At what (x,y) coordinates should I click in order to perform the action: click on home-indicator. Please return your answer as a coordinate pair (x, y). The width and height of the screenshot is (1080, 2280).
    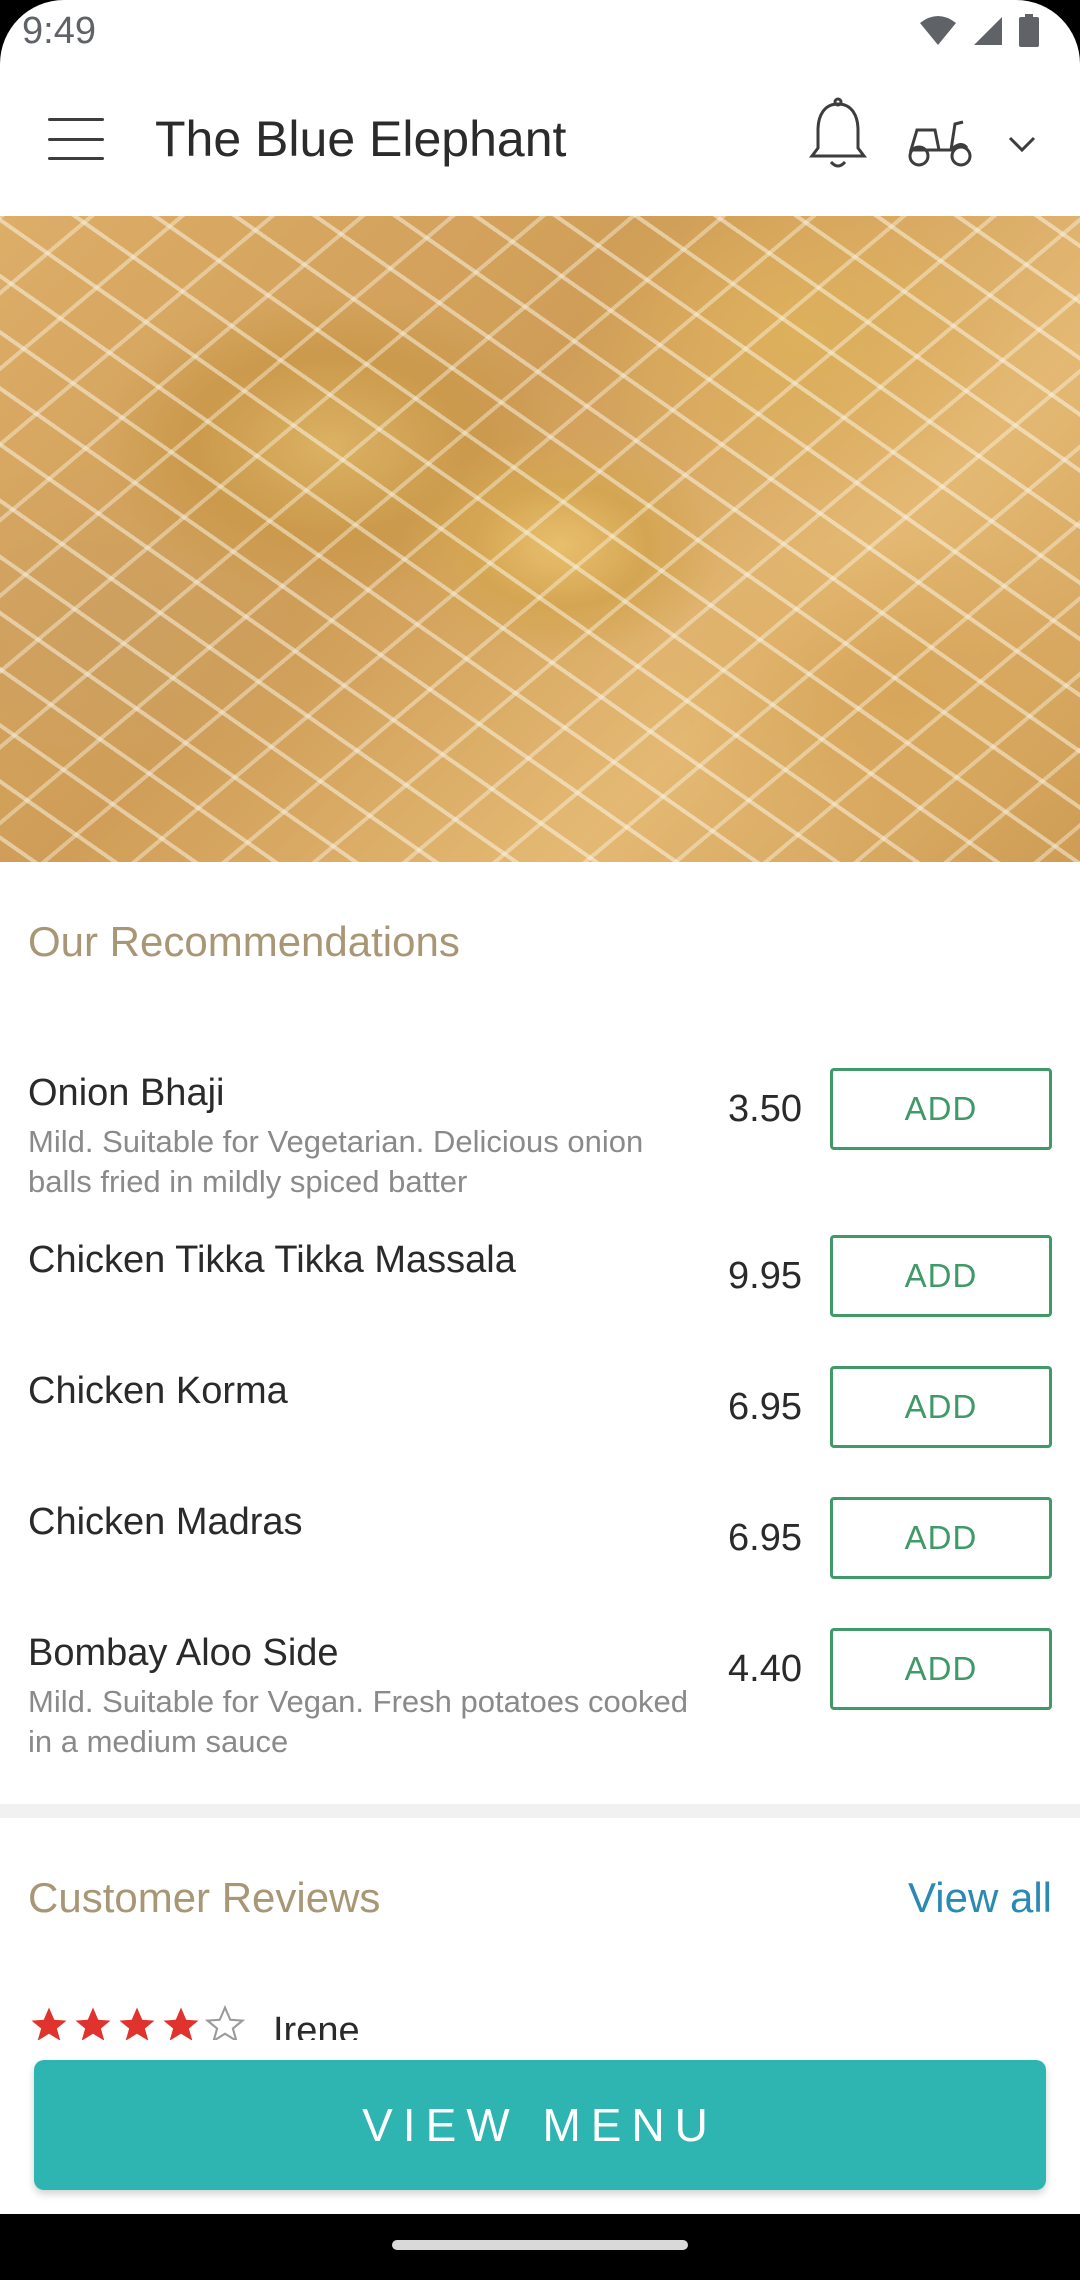
    Looking at the image, I should click on (540, 2245).